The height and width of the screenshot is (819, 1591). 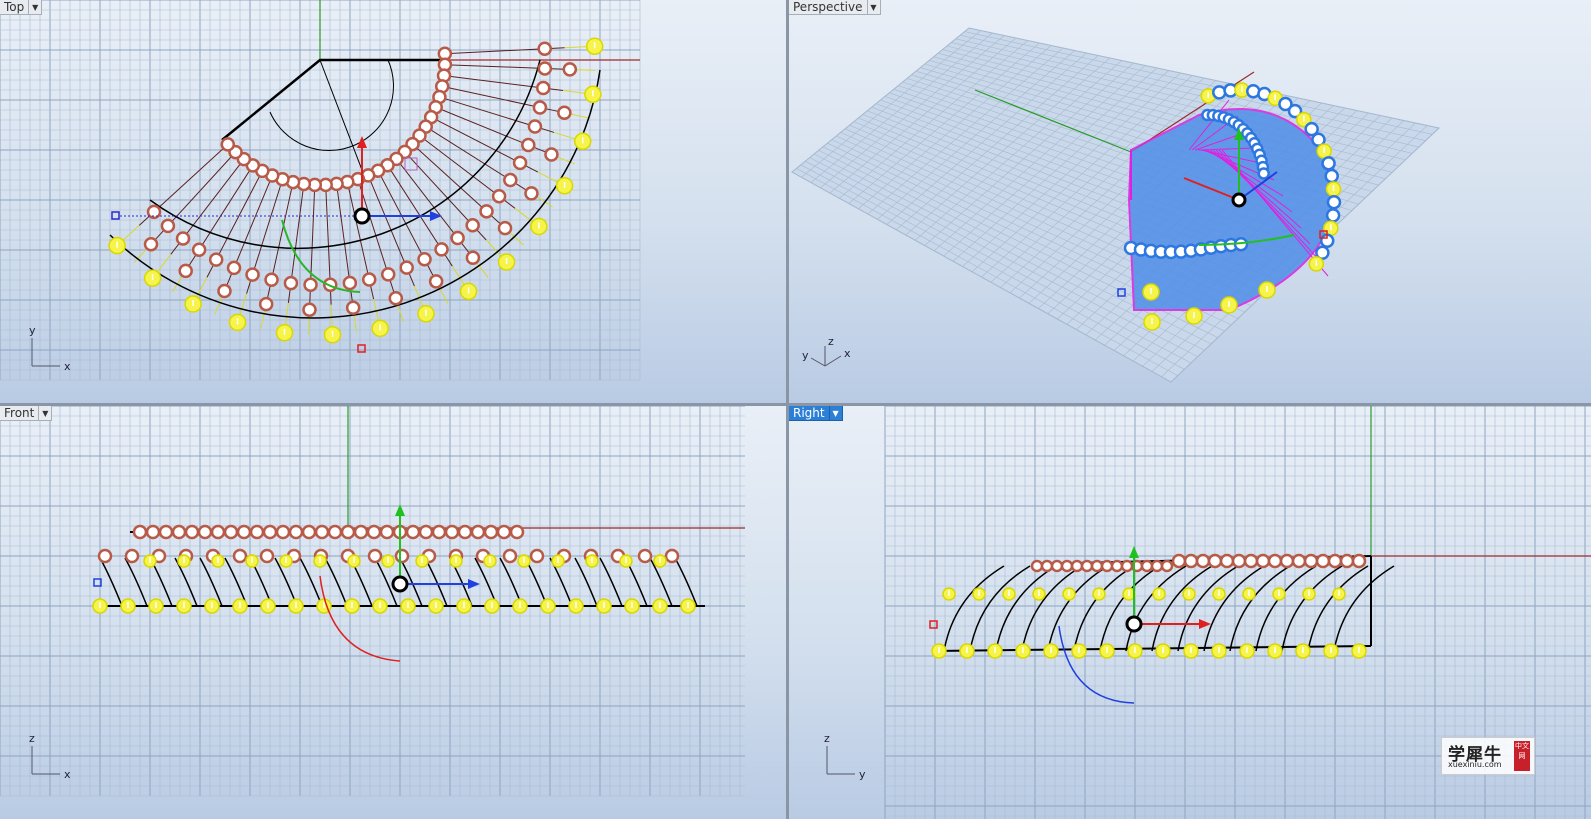 What do you see at coordinates (833, 361) in the screenshot?
I see `axis-icon-x` at bounding box center [833, 361].